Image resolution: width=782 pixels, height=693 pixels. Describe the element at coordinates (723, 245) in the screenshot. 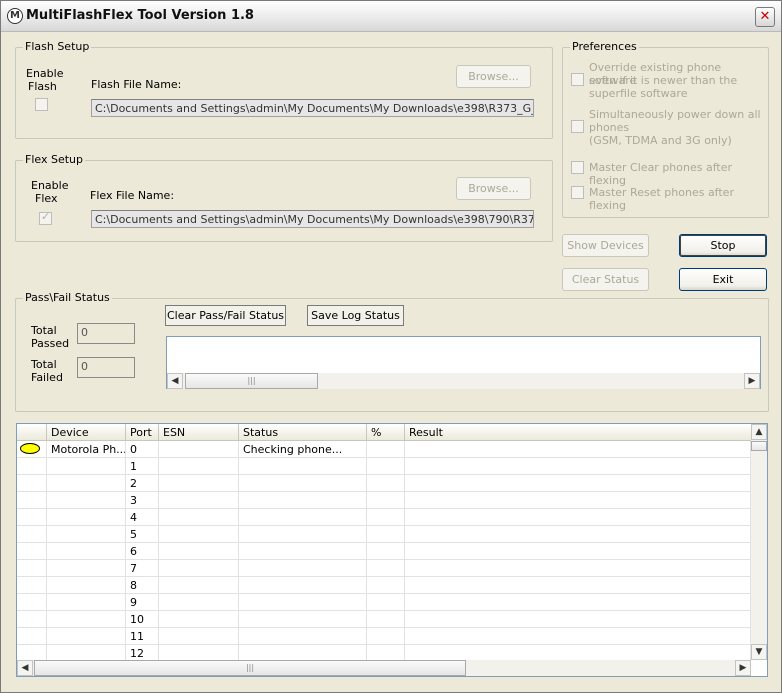

I see `stop-button: Stop` at that location.